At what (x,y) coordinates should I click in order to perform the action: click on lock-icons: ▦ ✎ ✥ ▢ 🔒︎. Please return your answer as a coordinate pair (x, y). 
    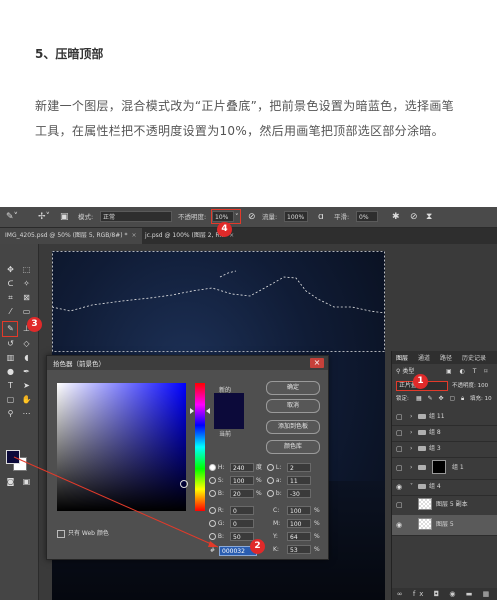
    Looking at the image, I should click on (441, 399).